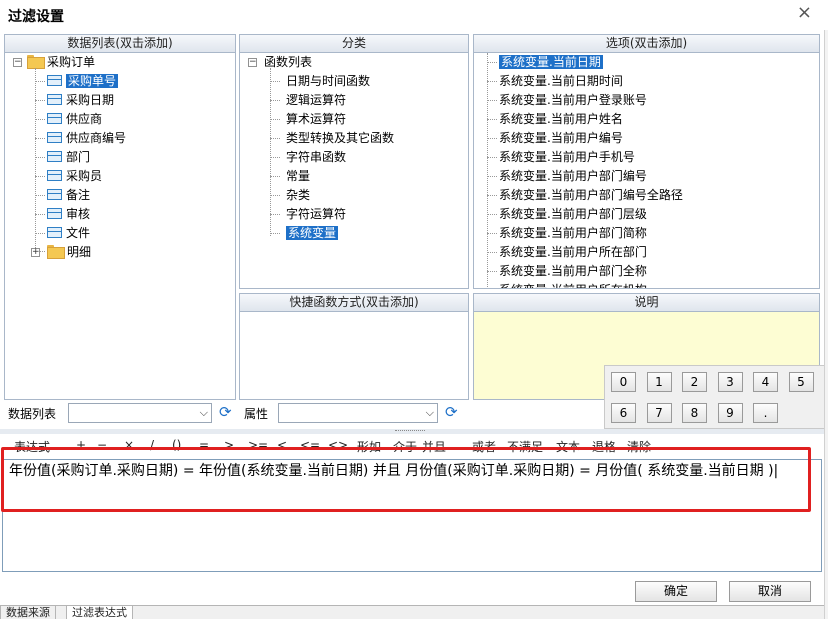 The height and width of the screenshot is (619, 828). Describe the element at coordinates (354, 44) in the screenshot. I see `category-header: 分类` at that location.